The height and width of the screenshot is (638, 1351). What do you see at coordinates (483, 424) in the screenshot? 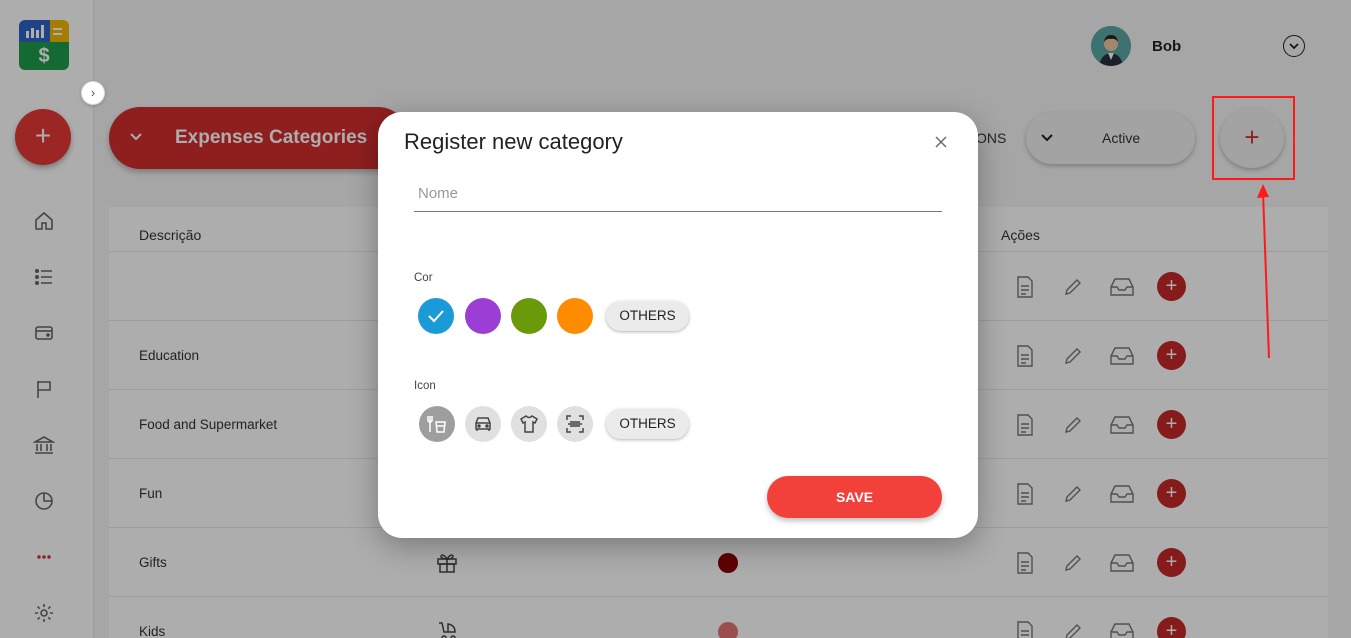
I see `car-icon` at bounding box center [483, 424].